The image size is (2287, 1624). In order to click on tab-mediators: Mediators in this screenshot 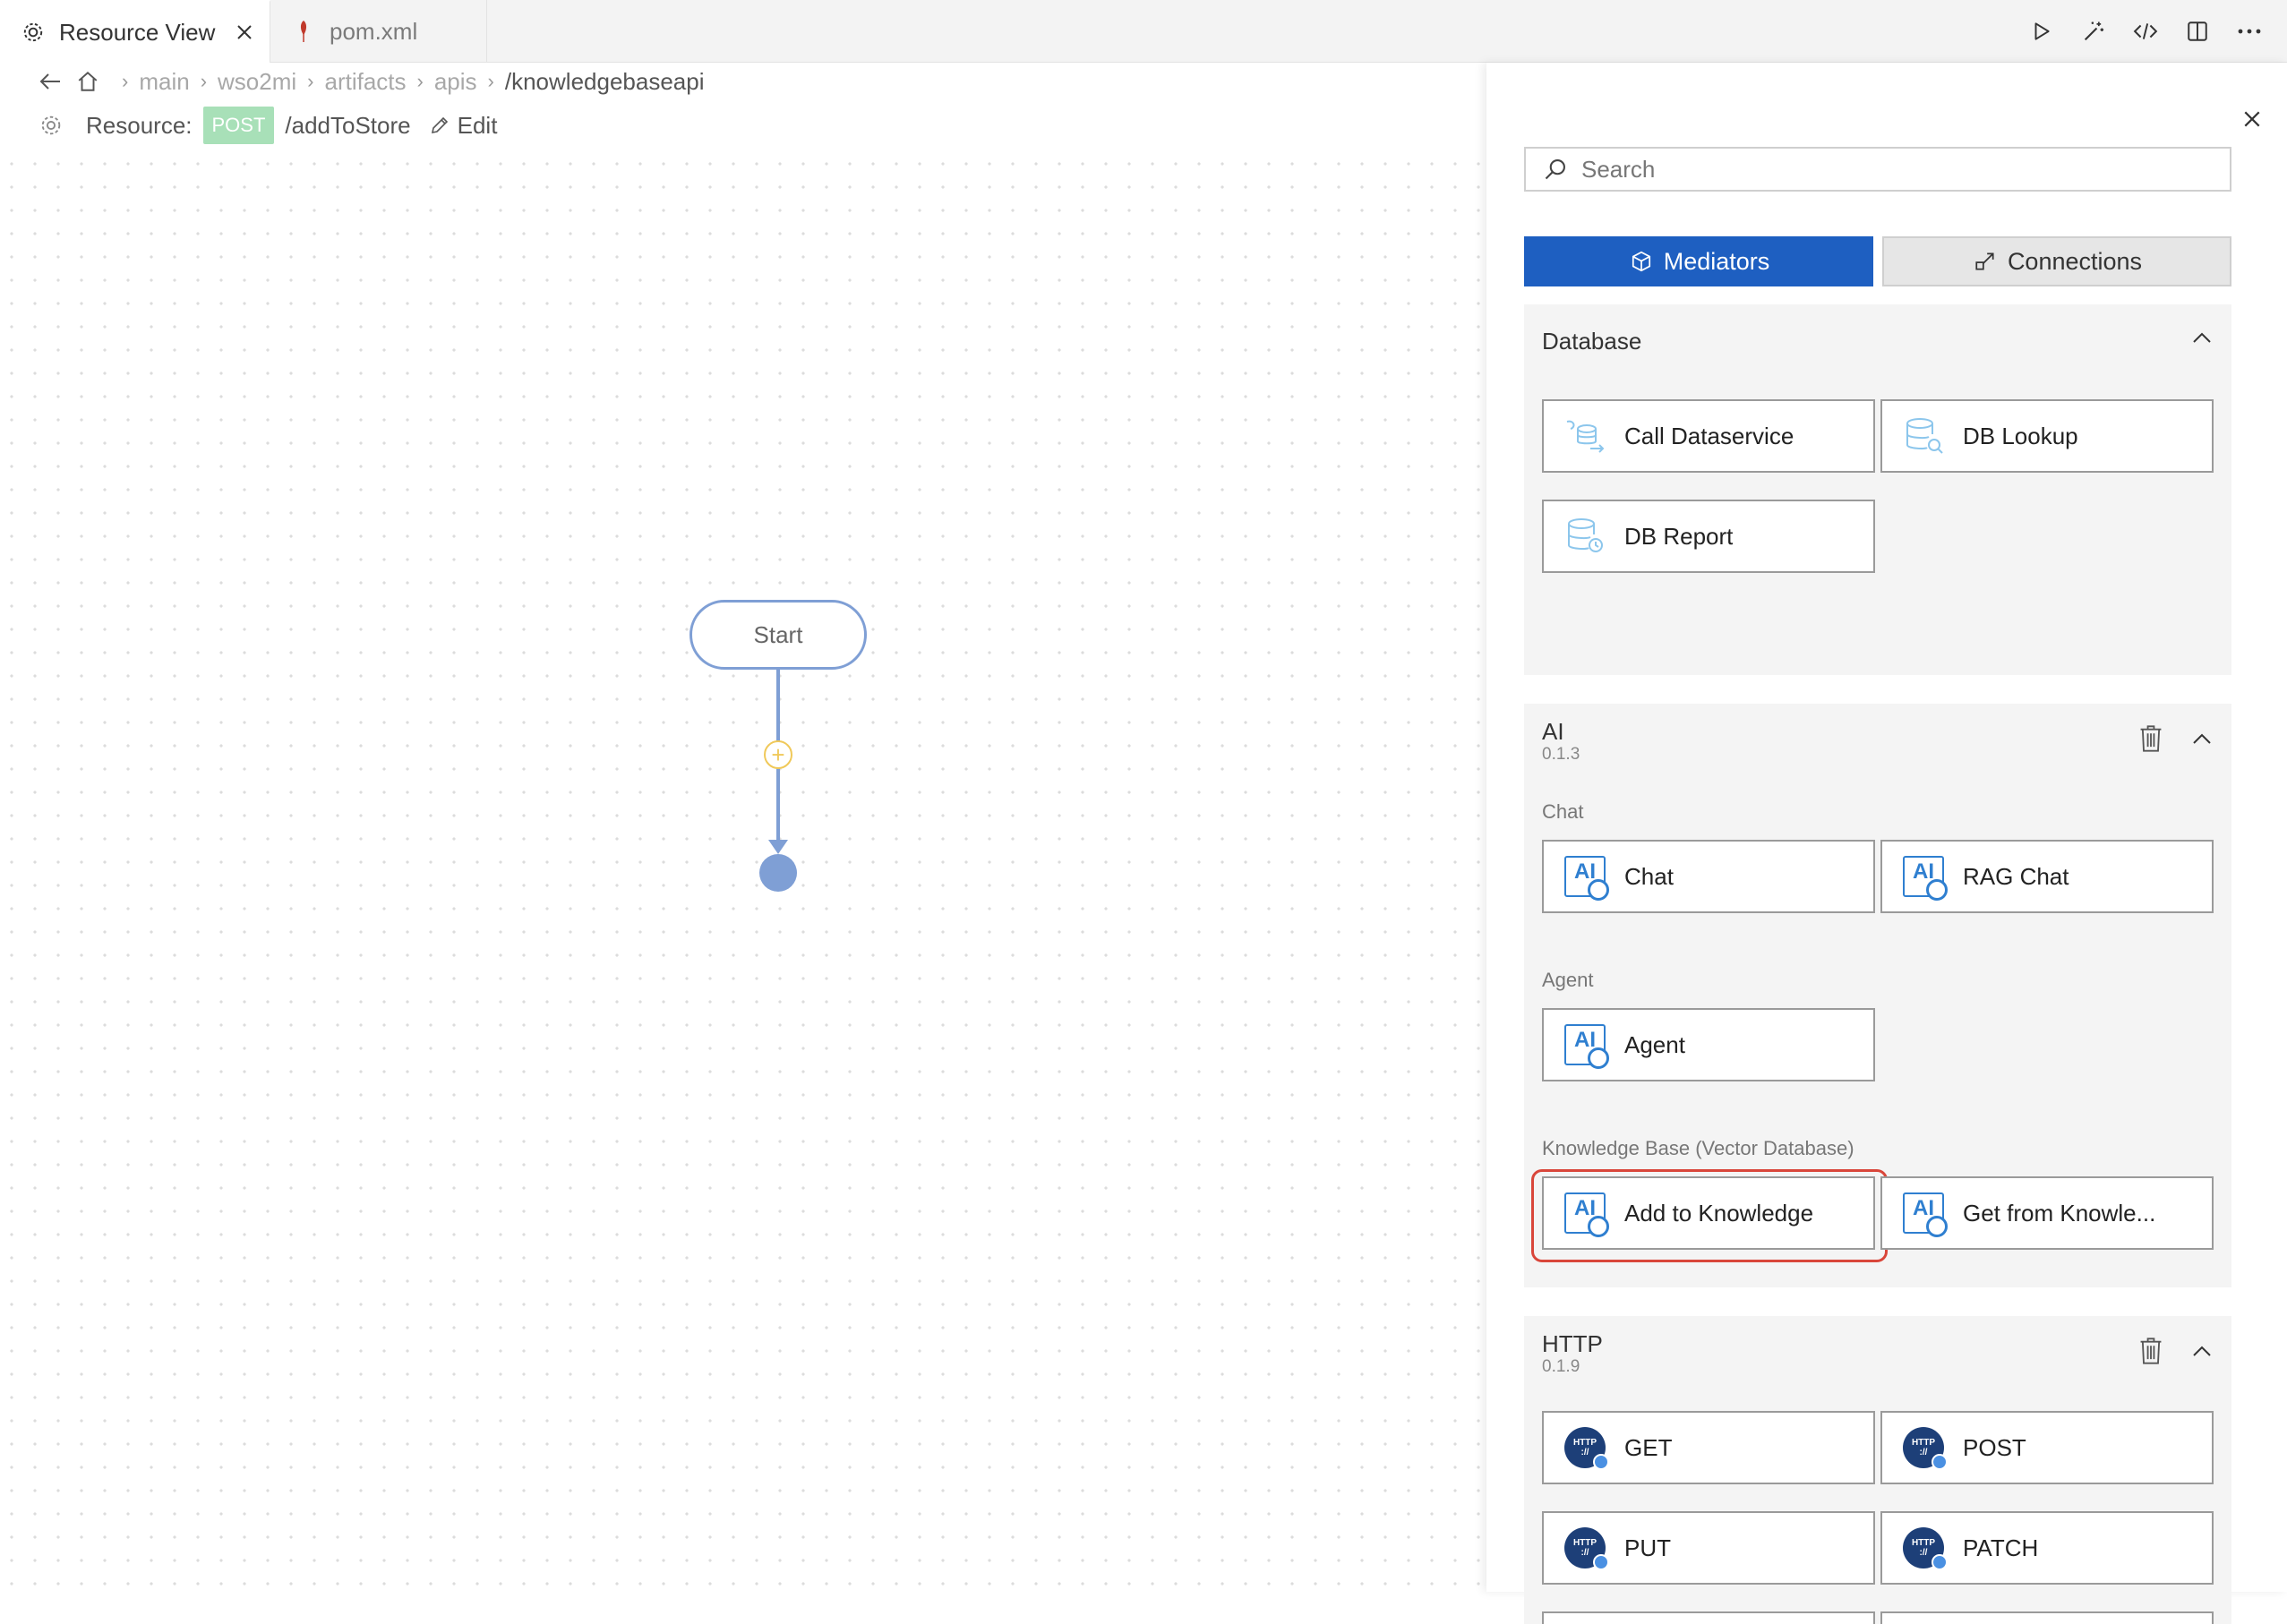, I will do `click(1698, 261)`.